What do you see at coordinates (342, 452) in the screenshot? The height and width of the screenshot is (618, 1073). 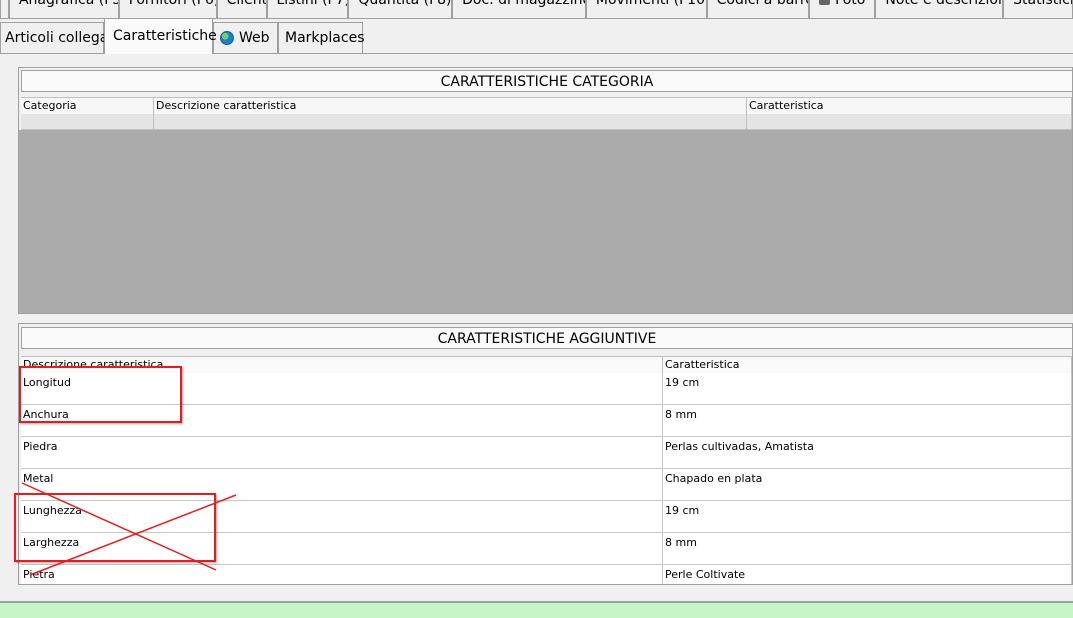 I see `cell-descrizione: Piedra` at bounding box center [342, 452].